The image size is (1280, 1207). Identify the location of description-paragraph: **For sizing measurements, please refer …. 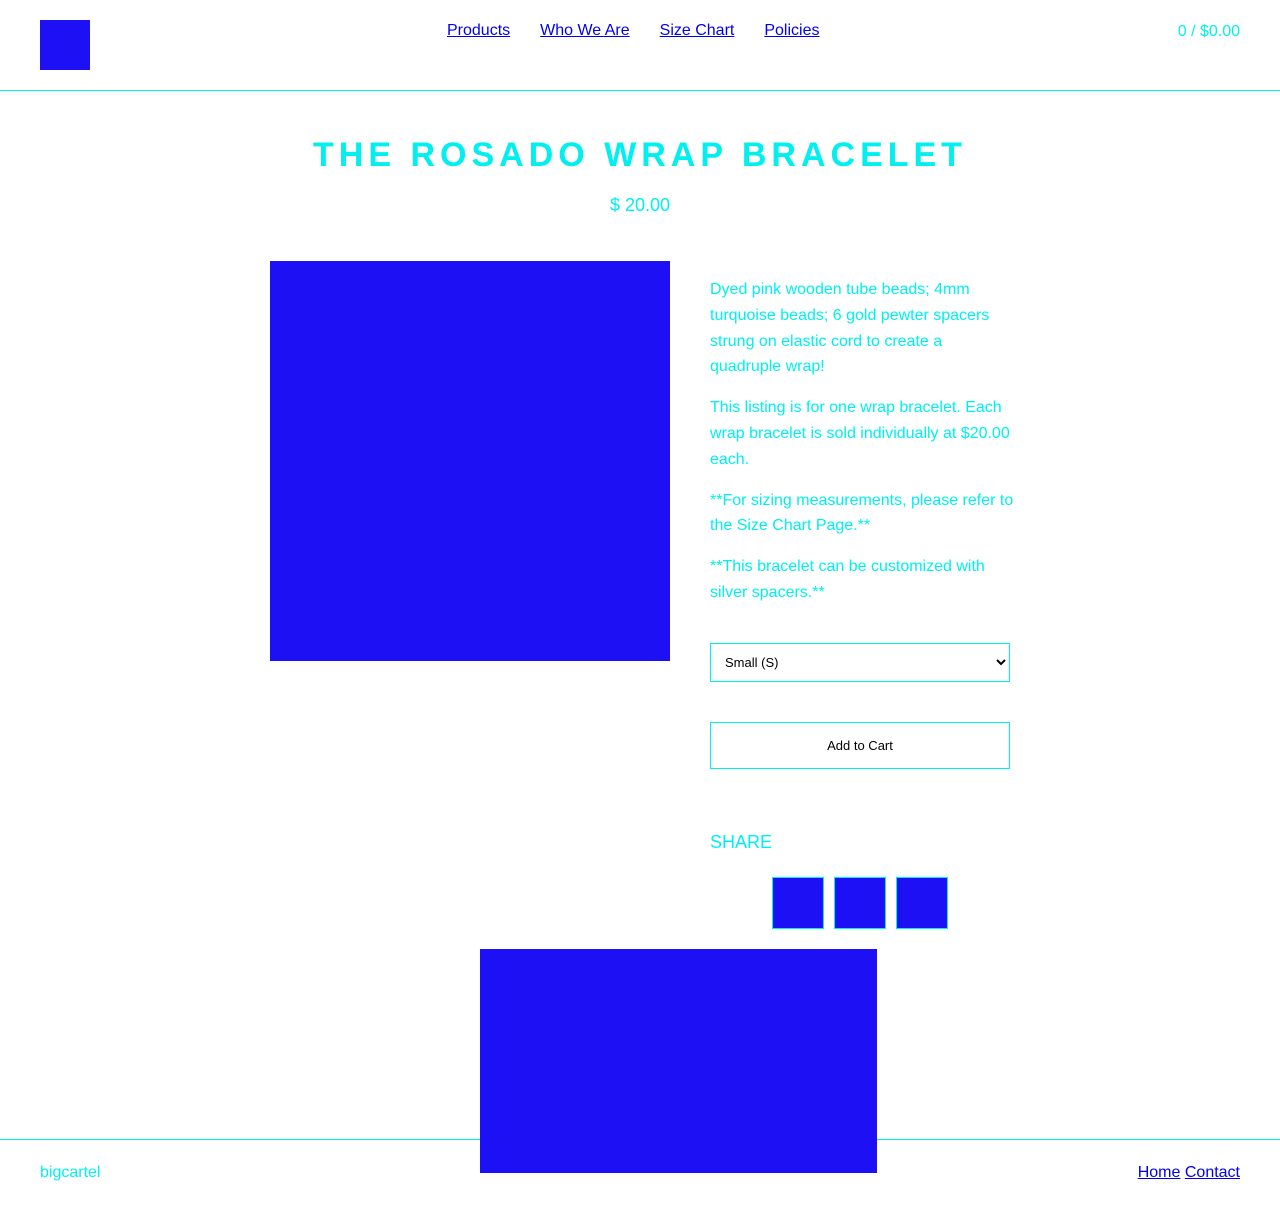
(862, 513).